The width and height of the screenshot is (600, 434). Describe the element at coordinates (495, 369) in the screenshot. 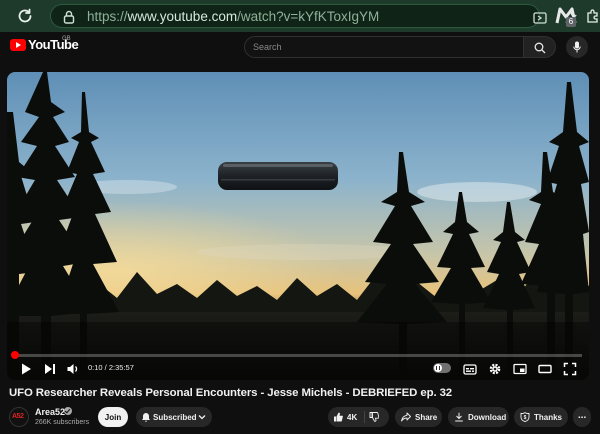

I see `settings-gear-icon` at that location.